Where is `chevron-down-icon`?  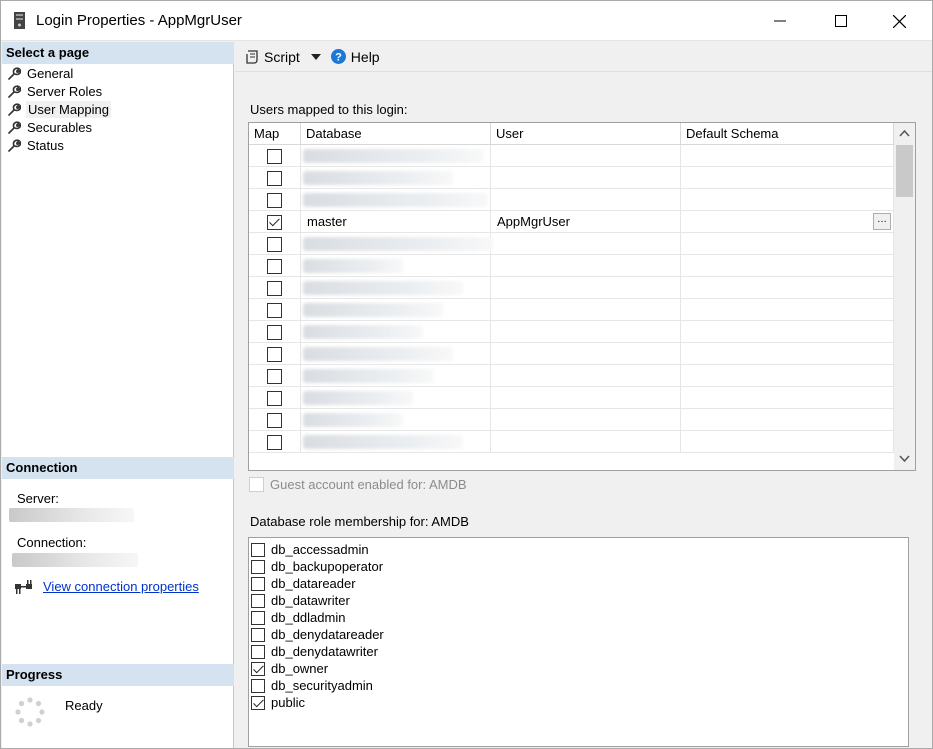
chevron-down-icon is located at coordinates (315, 56).